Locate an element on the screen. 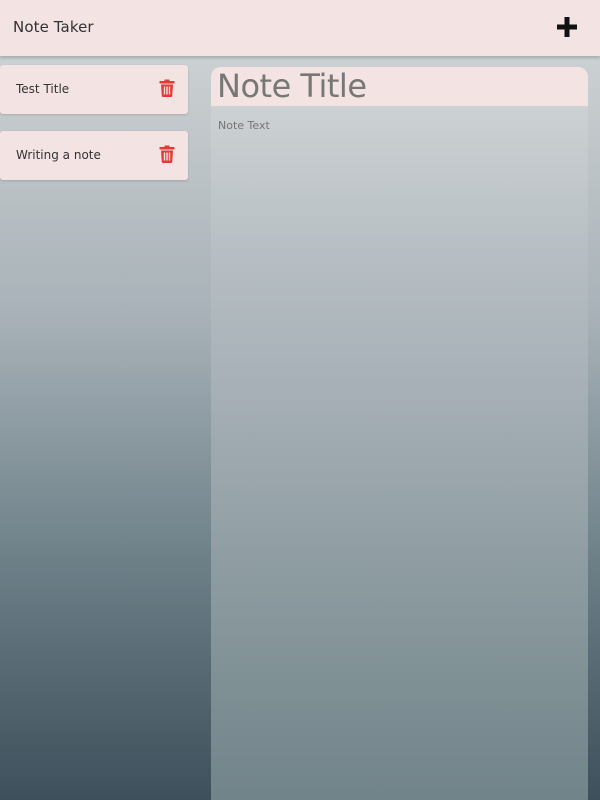 The image size is (600, 800). plus-icon is located at coordinates (567, 27).